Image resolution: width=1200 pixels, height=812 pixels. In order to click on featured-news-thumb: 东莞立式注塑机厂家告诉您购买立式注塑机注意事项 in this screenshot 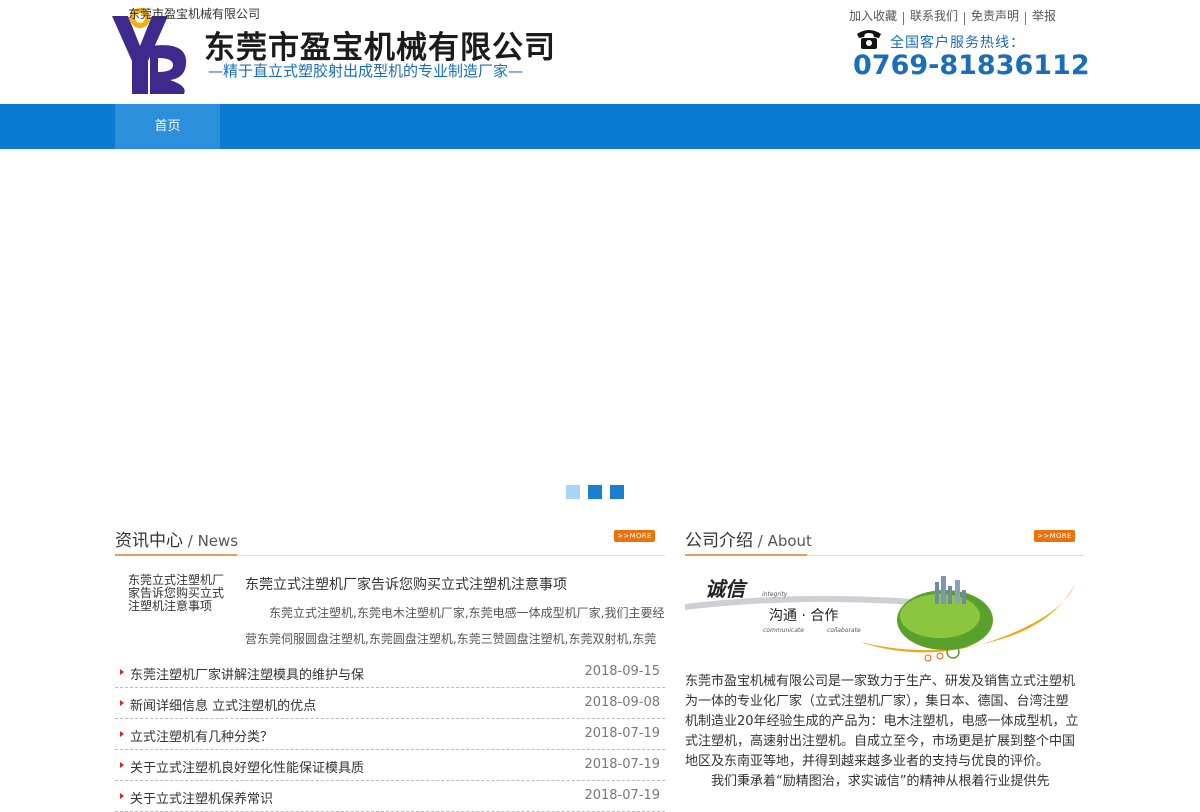, I will do `click(179, 593)`.